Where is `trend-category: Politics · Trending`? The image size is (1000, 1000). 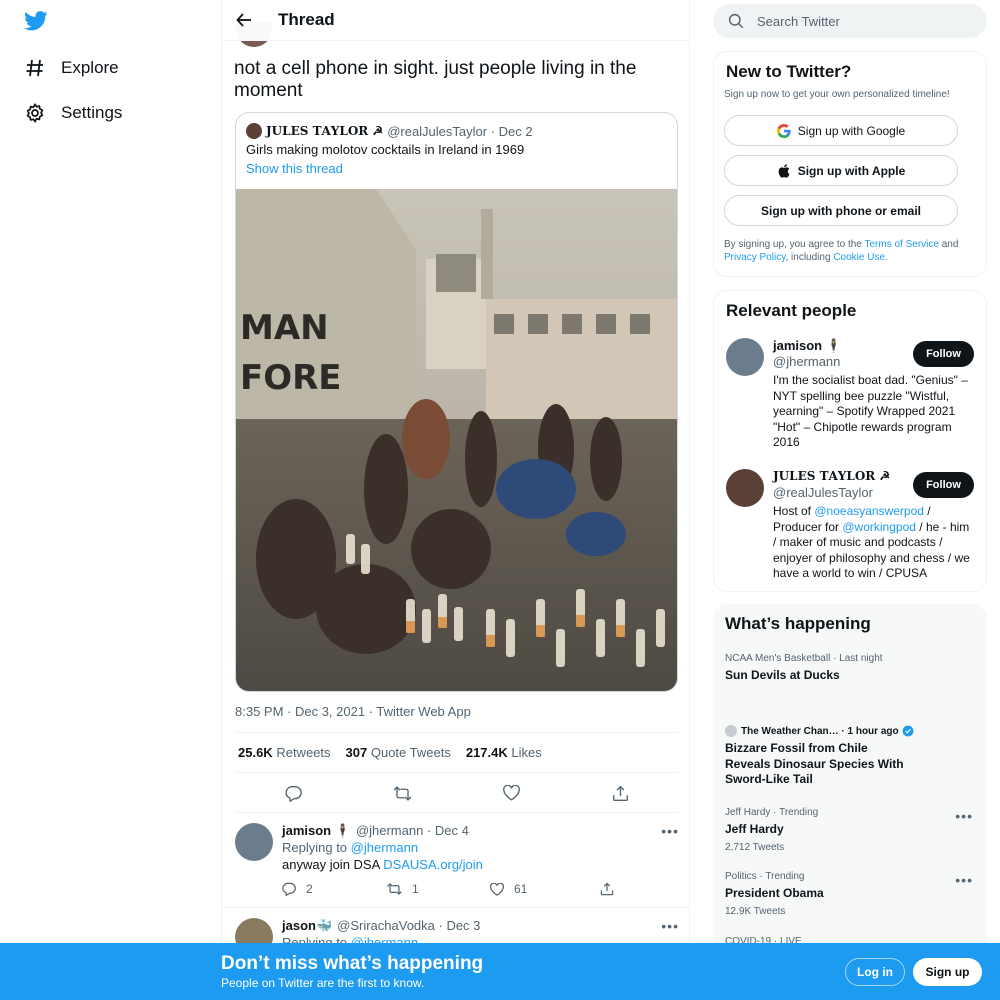 trend-category: Politics · Trending is located at coordinates (765, 876).